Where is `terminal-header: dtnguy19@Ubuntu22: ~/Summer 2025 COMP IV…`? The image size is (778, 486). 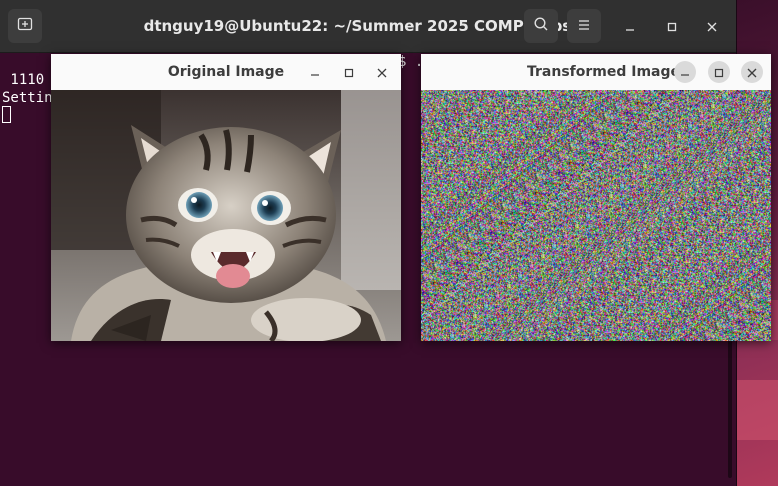 terminal-header: dtnguy19@Ubuntu22: ~/Summer 2025 COMP IV… is located at coordinates (368, 26).